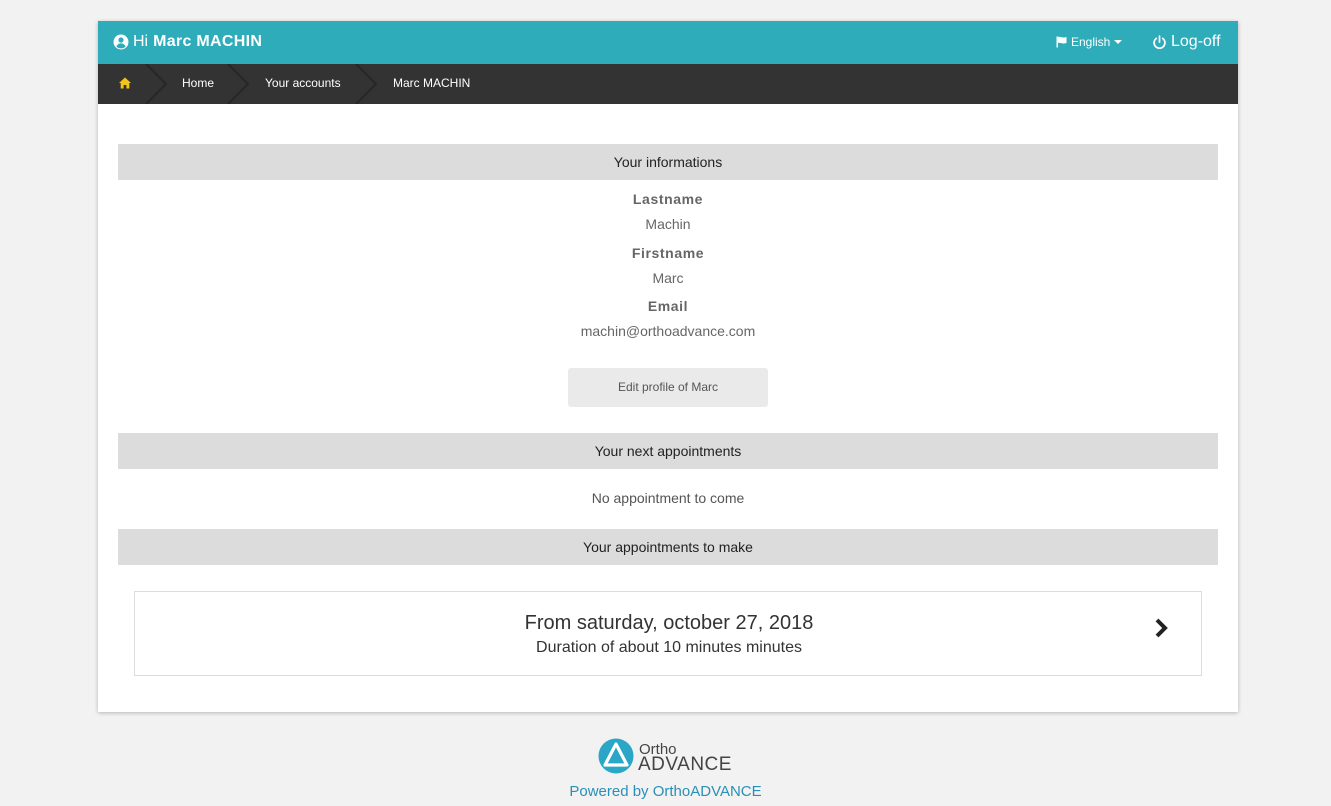 Image resolution: width=1331 pixels, height=806 pixels. Describe the element at coordinates (669, 623) in the screenshot. I see `appointment-date: From saturday, october 27, 2018` at that location.